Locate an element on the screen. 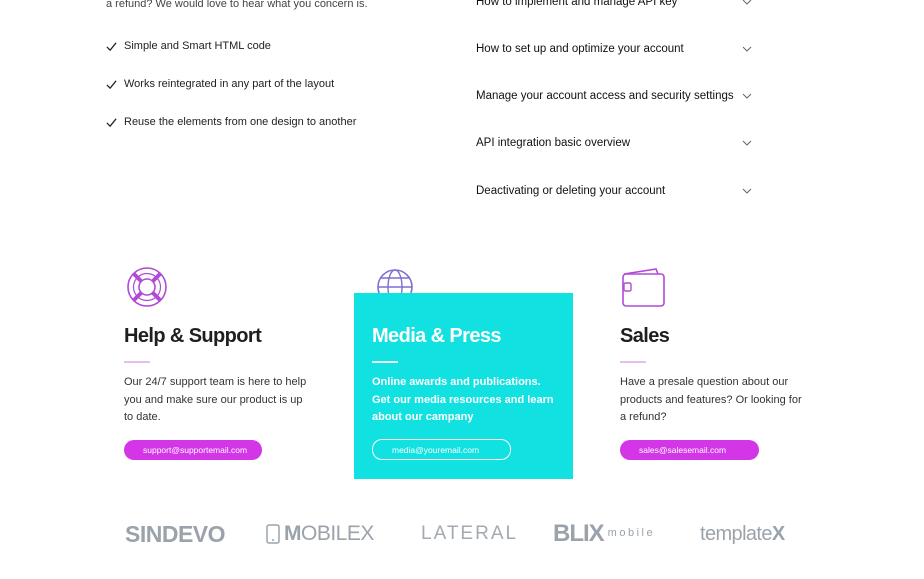 The image size is (924, 579). lateral-logo: LATERAL is located at coordinates (470, 533).